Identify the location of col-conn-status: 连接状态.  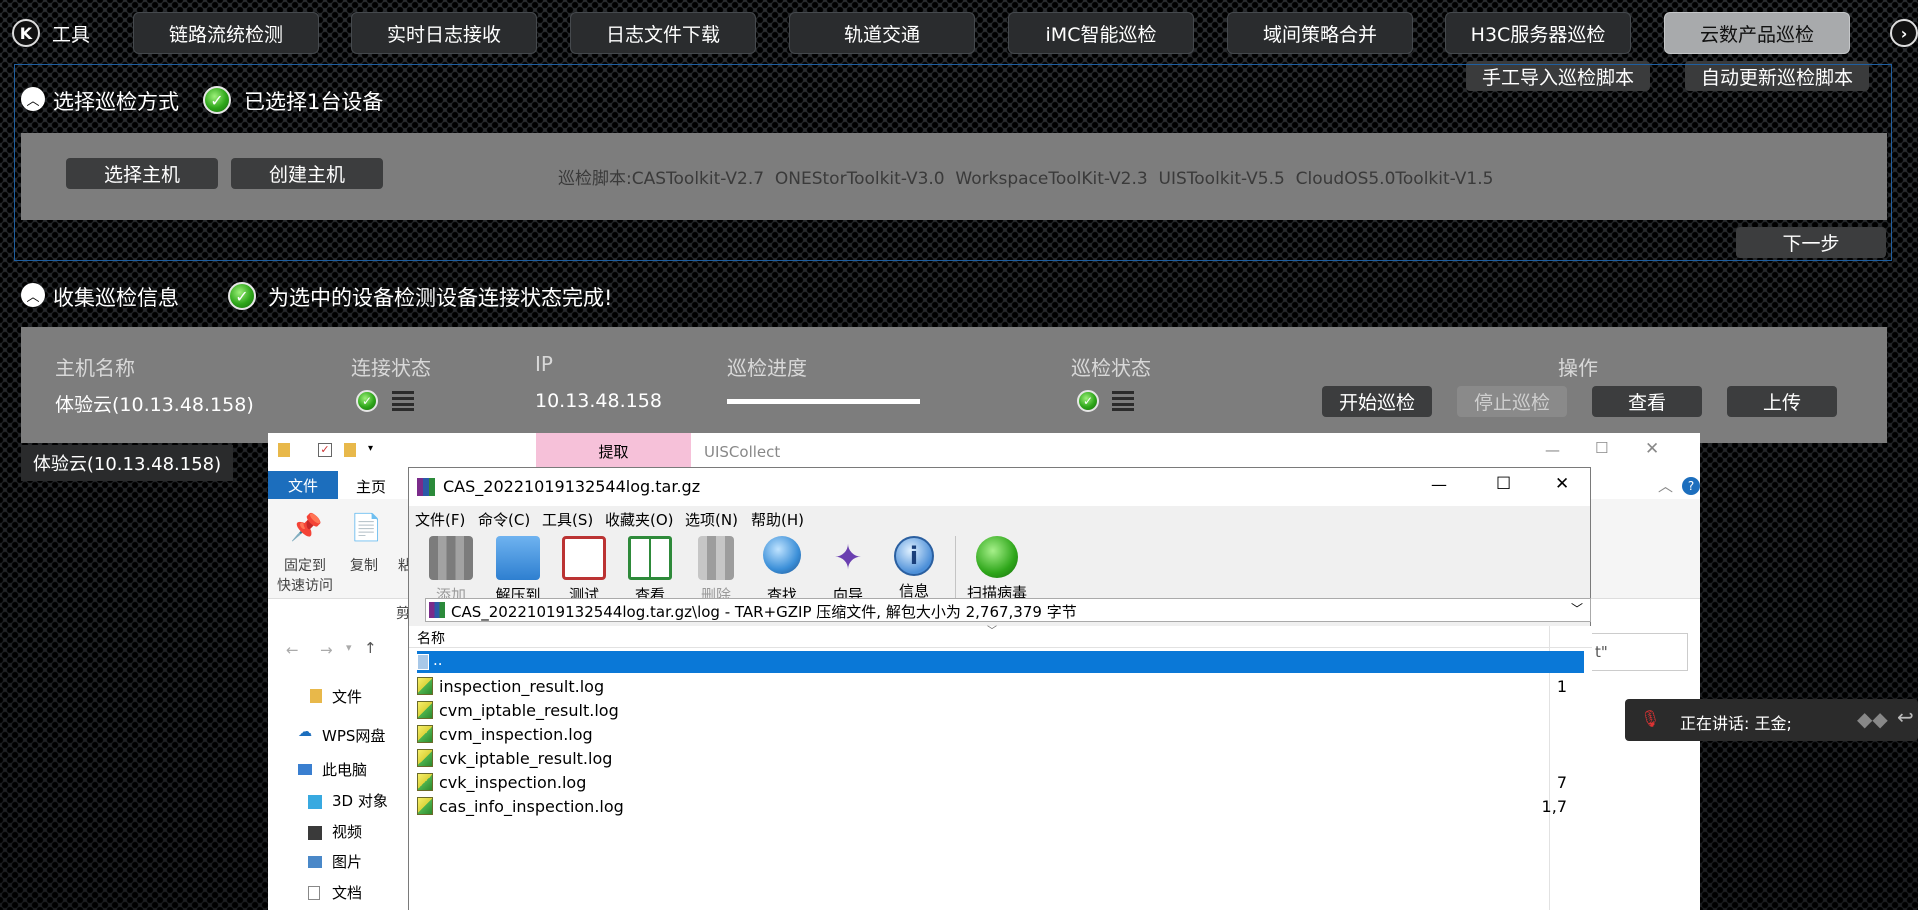
(391, 368).